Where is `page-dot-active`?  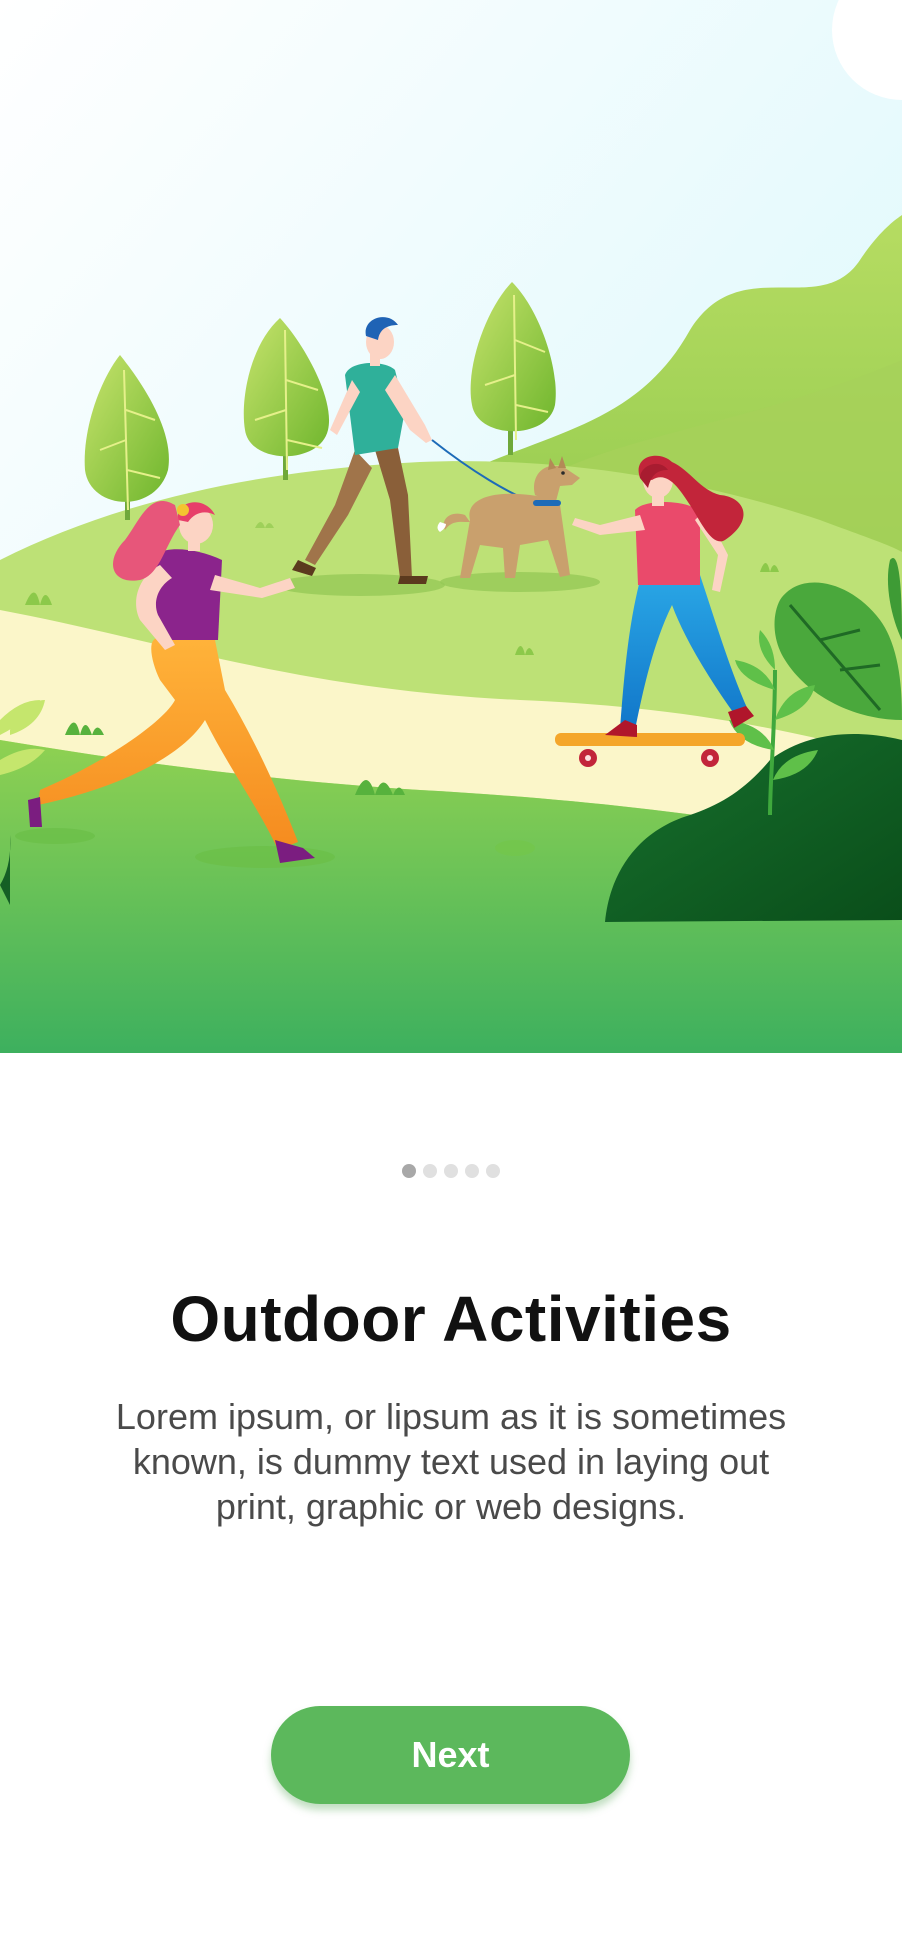 page-dot-active is located at coordinates (409, 1171).